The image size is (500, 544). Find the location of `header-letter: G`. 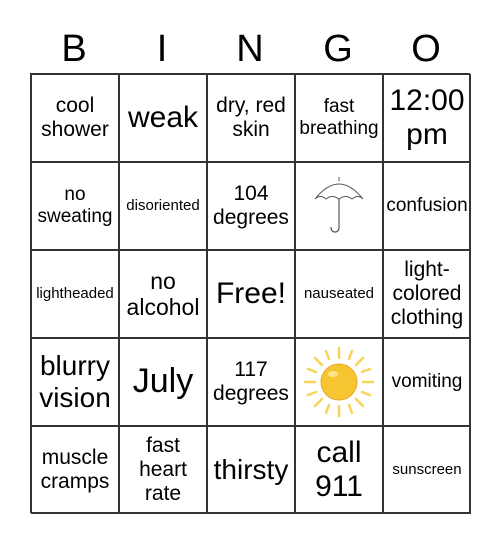

header-letter: G is located at coordinates (338, 49).